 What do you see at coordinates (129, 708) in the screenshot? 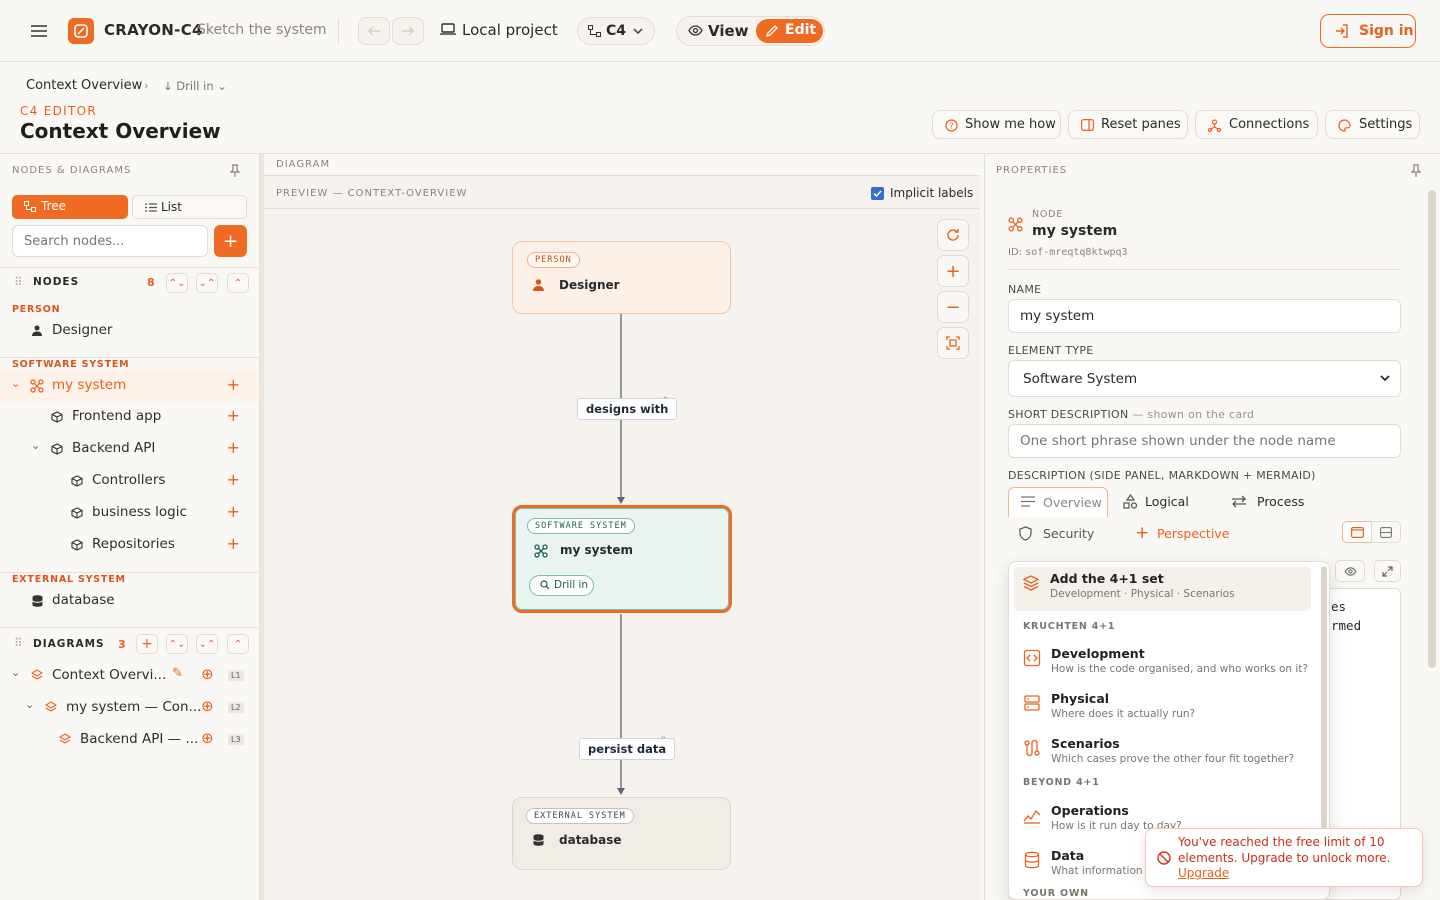
I see `diagram-item-l2: ⌄ my system — Con... ⊕ L2` at bounding box center [129, 708].